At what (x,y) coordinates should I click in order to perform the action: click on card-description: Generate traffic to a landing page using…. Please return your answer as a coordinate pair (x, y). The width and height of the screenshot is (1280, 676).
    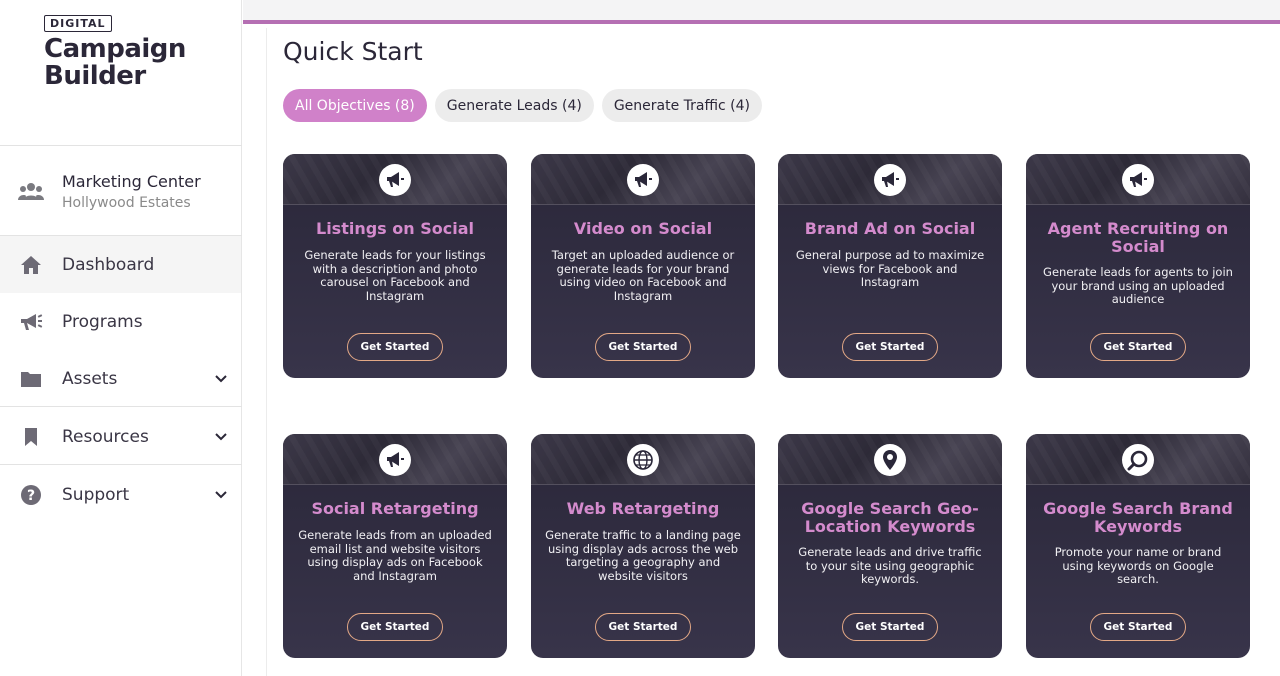
    Looking at the image, I should click on (643, 555).